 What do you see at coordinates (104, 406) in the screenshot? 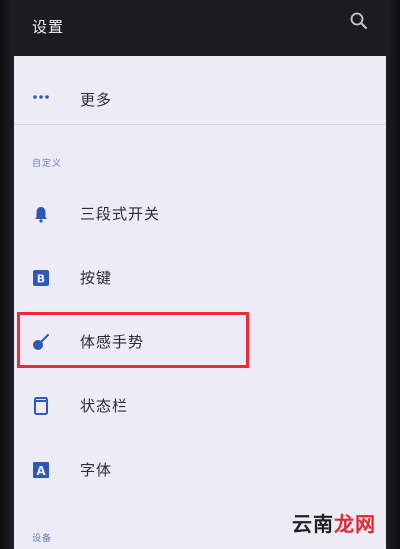
I see `settings-item-label: 状态栏` at bounding box center [104, 406].